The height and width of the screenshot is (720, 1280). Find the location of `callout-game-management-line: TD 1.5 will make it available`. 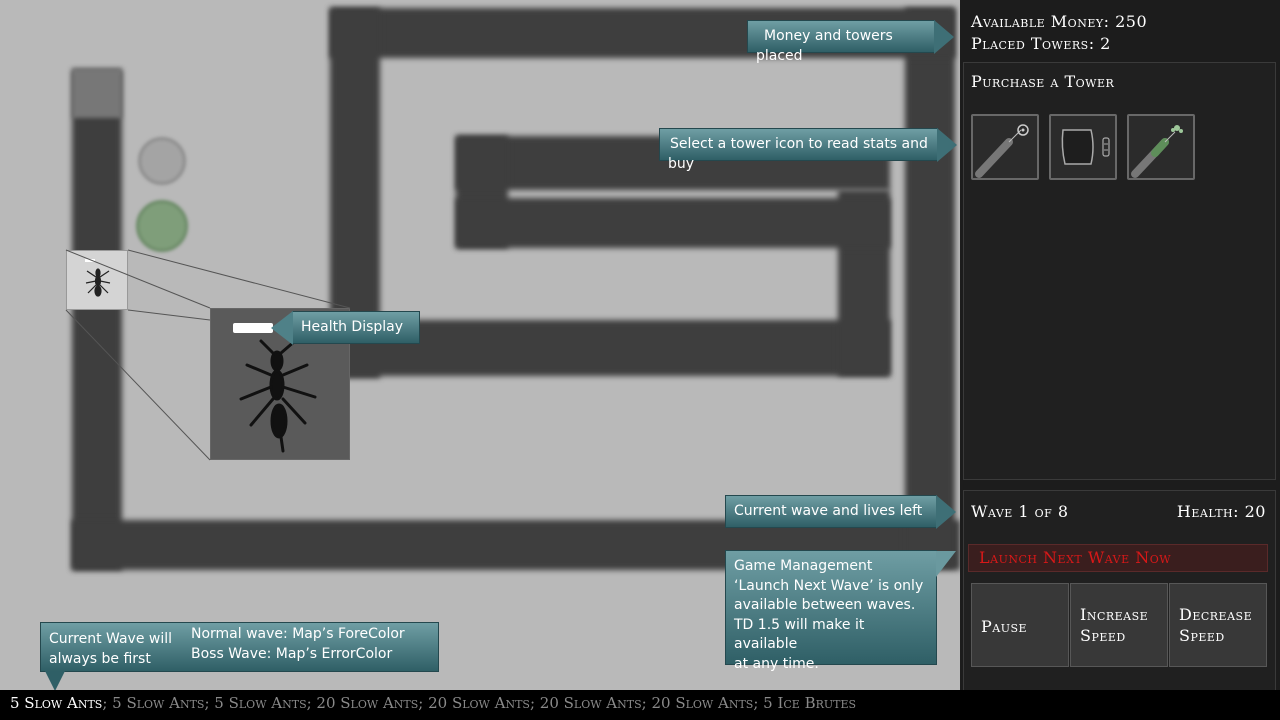

callout-game-management-line: TD 1.5 will make it available is located at coordinates (799, 634).